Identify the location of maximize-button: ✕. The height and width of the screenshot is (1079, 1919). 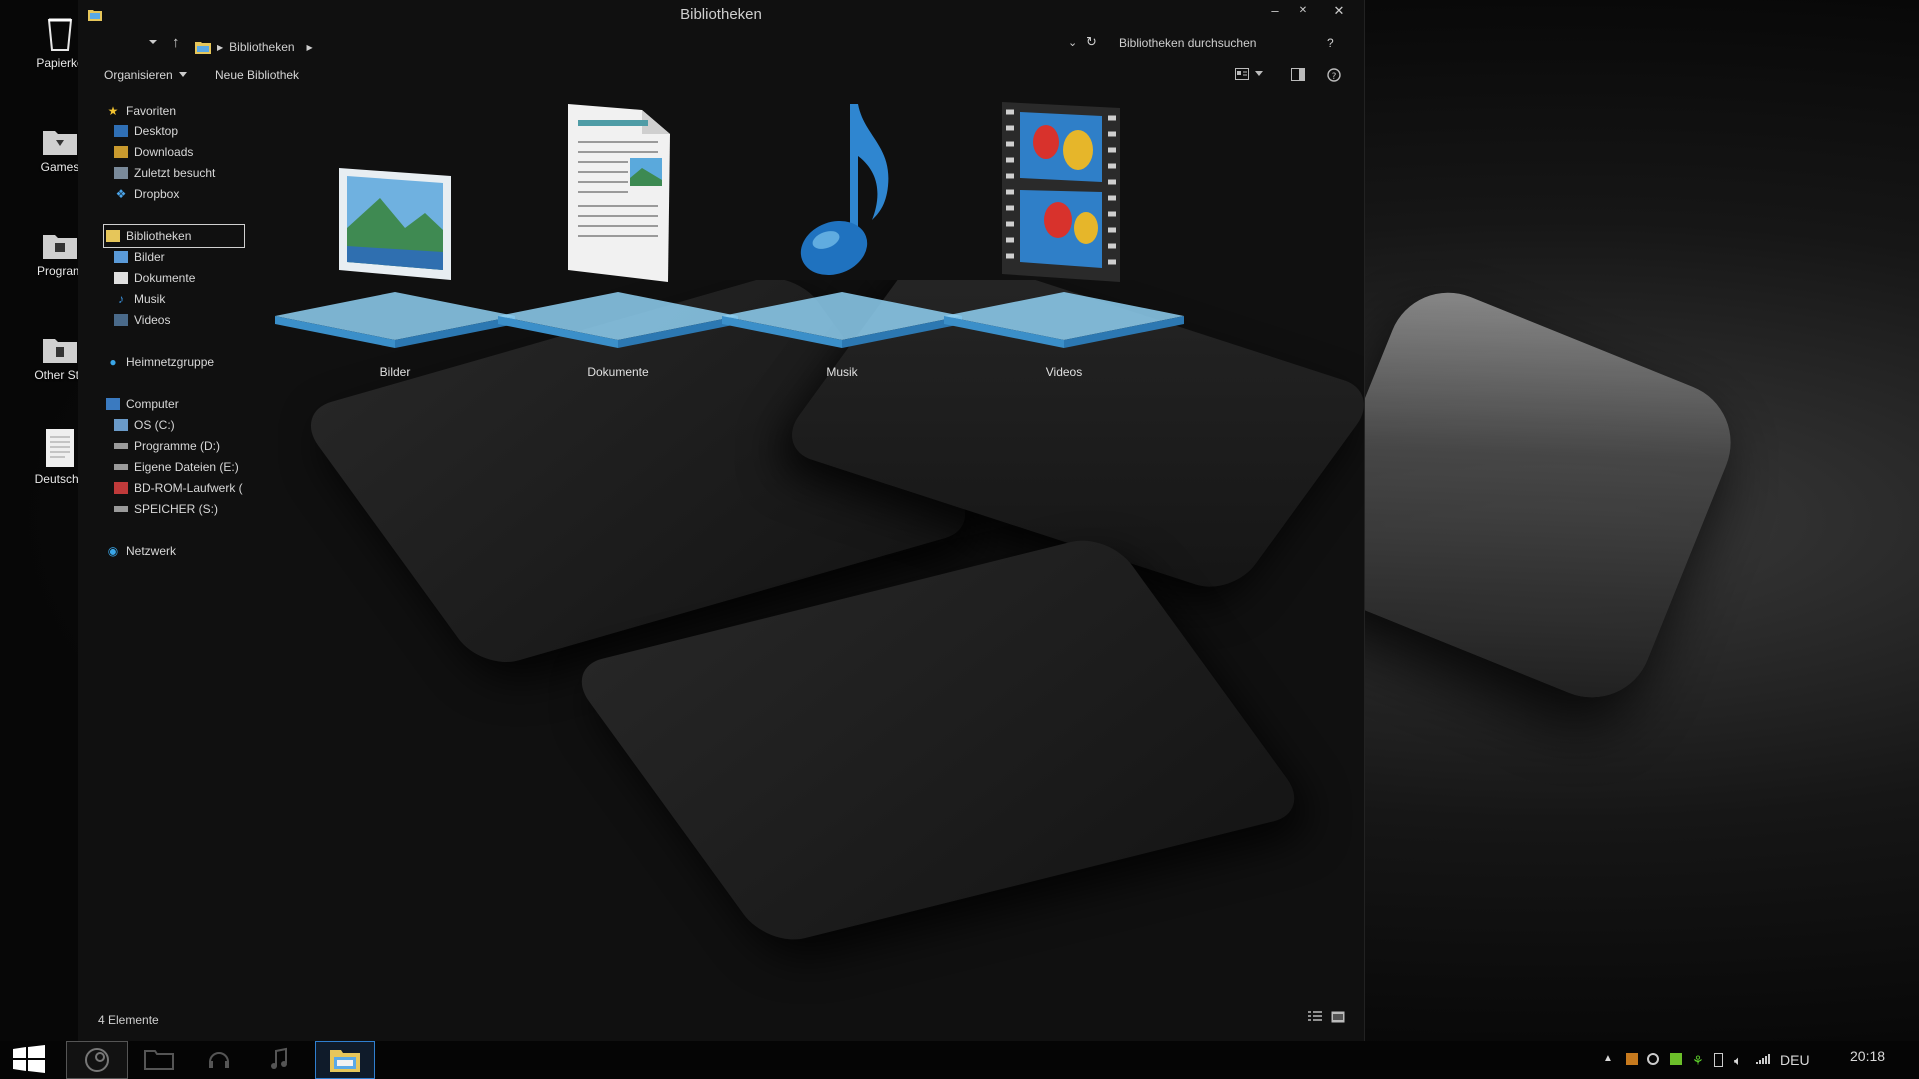
(1303, 11).